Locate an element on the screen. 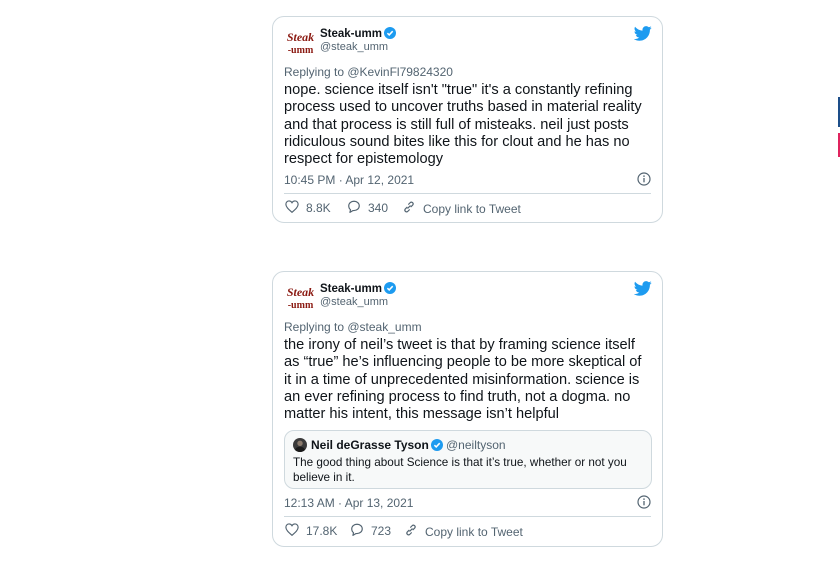 This screenshot has height=581, width=840. like-count: 8.8K is located at coordinates (318, 208).